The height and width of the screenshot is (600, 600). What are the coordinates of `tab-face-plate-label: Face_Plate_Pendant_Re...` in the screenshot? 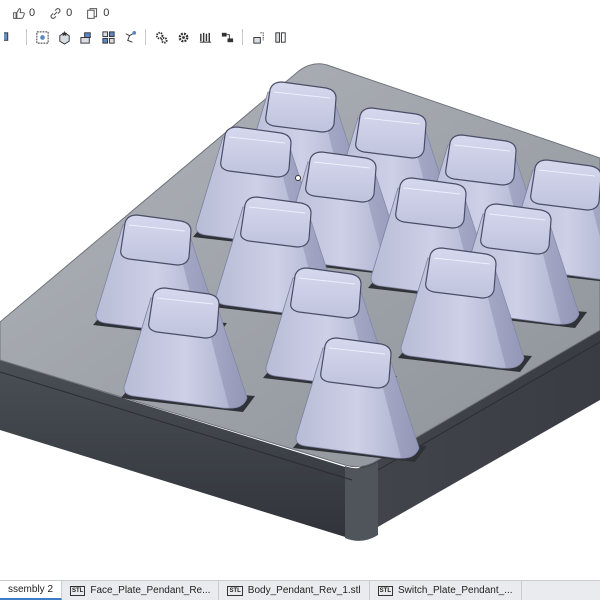 It's located at (150, 590).